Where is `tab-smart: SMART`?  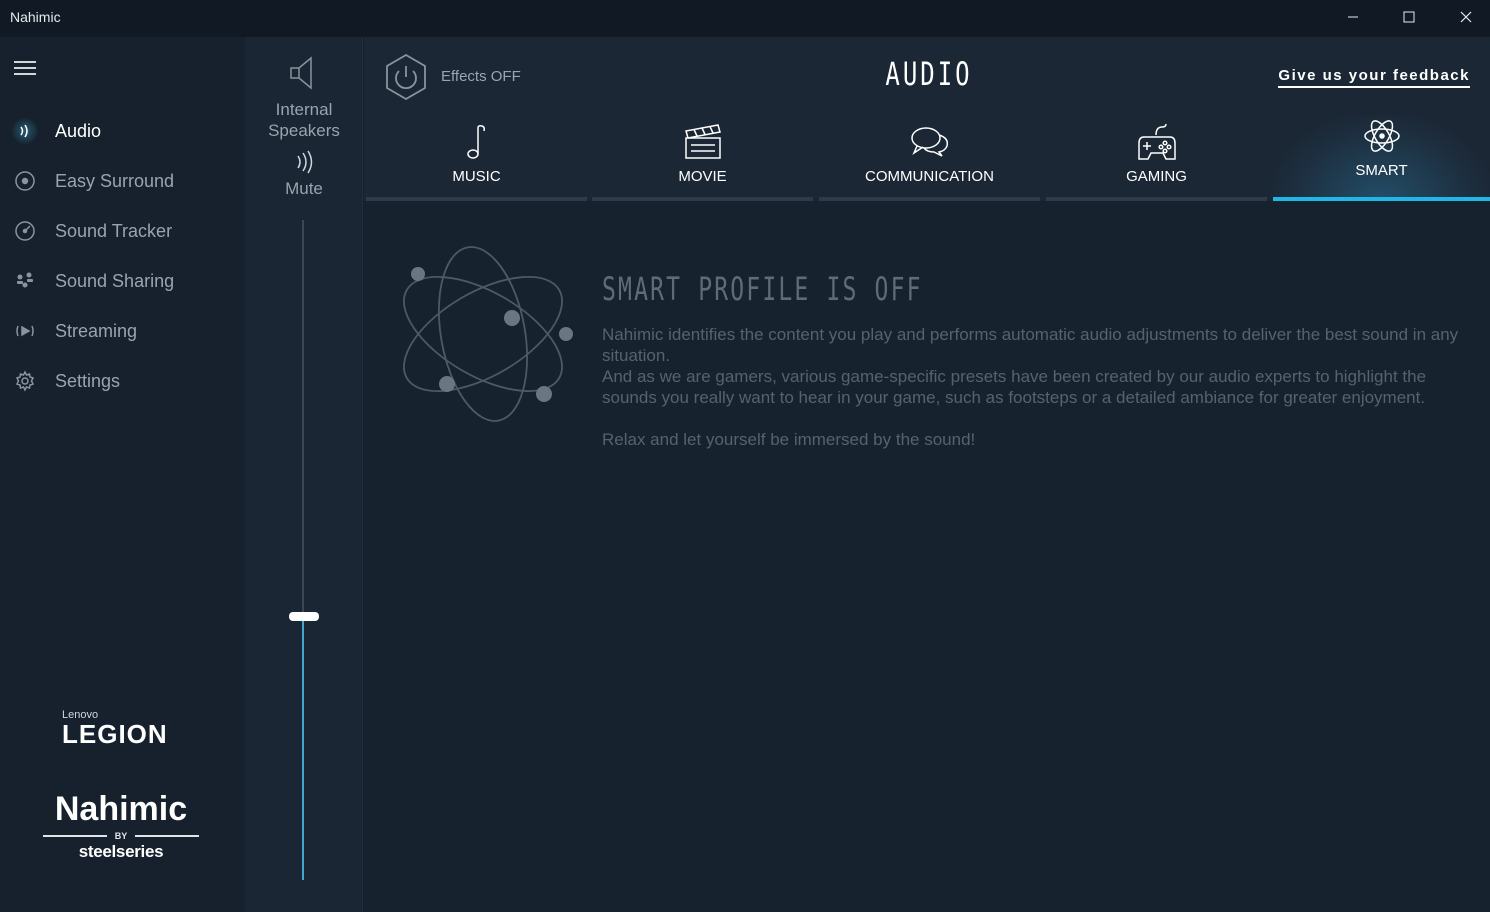
tab-smart: SMART is located at coordinates (1381, 158).